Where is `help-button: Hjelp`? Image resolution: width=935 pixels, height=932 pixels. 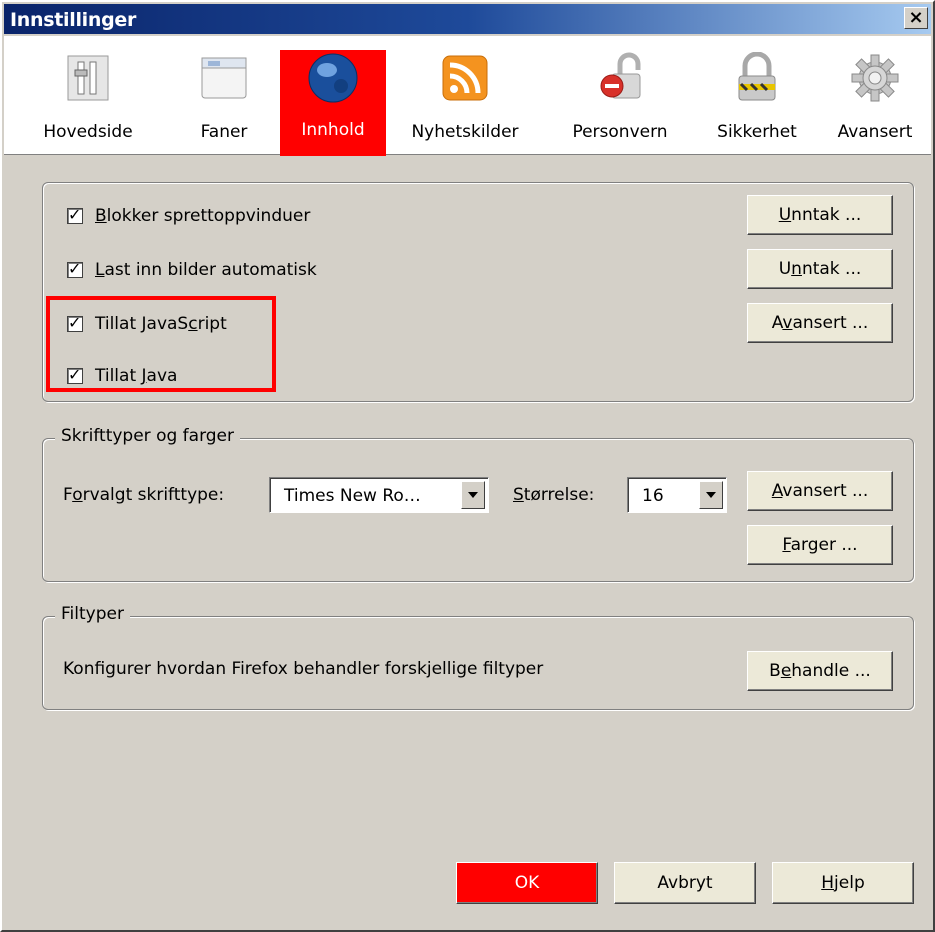 help-button: Hjelp is located at coordinates (843, 883).